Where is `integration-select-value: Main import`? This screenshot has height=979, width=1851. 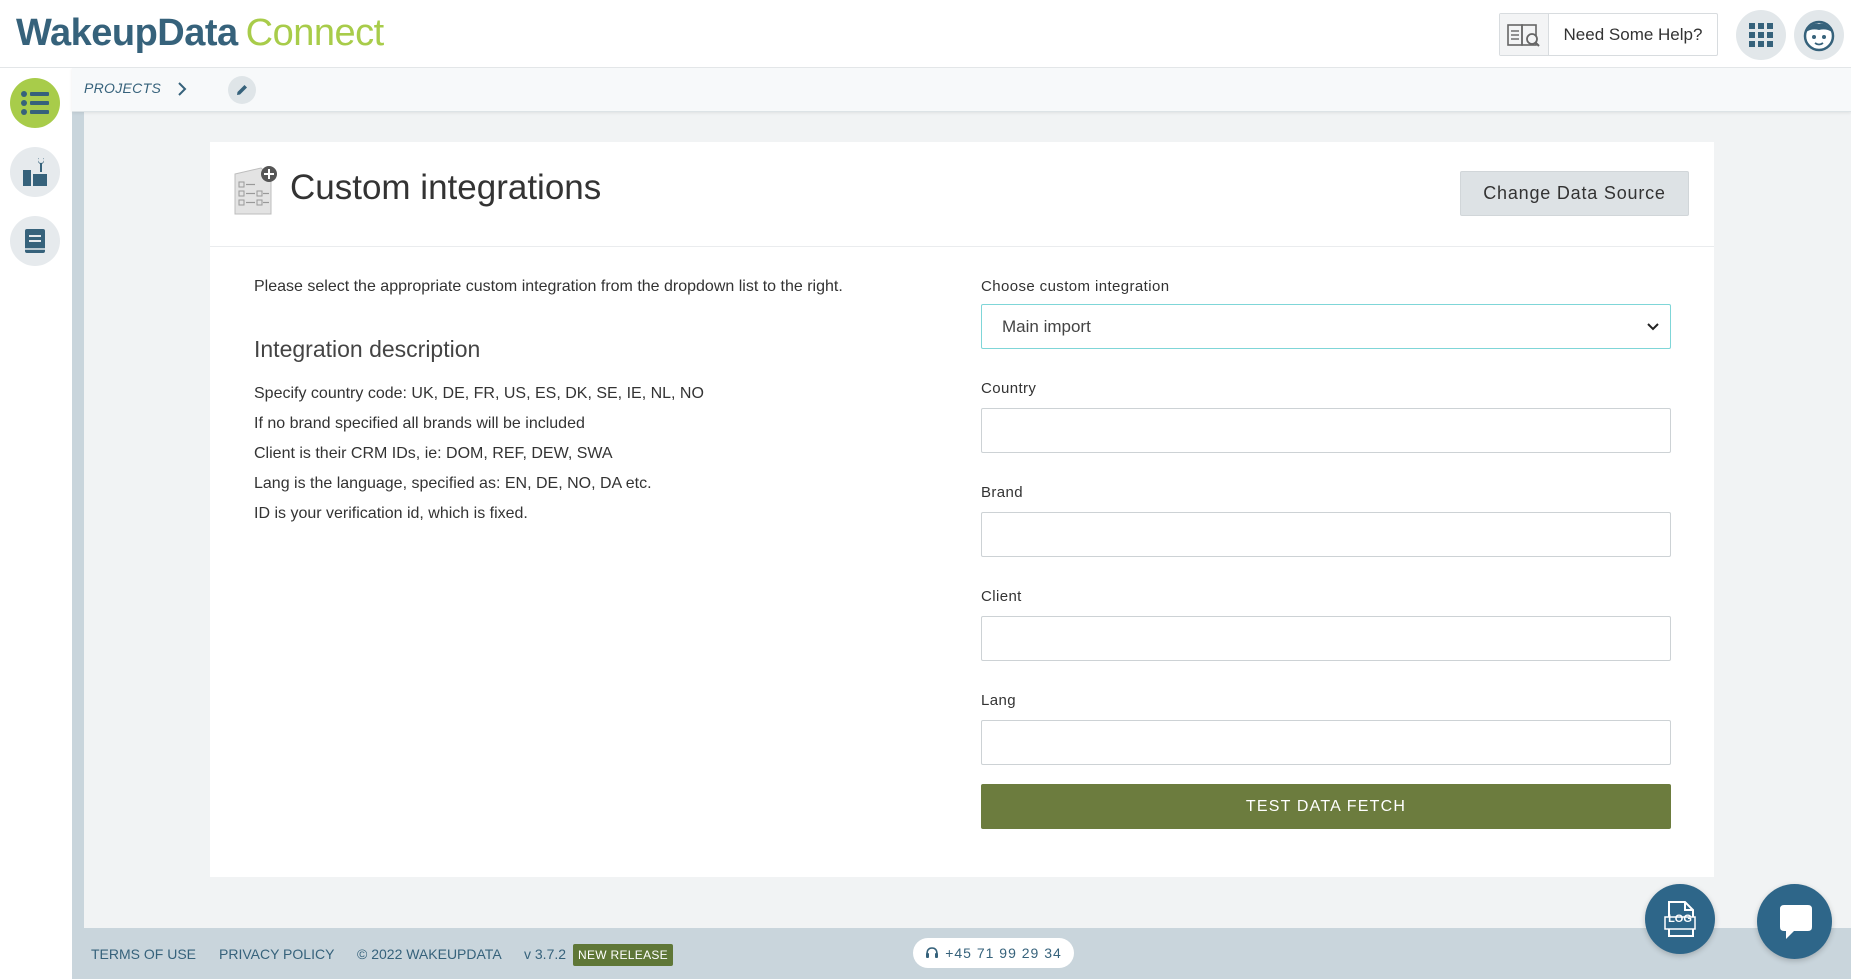
integration-select-value: Main import is located at coordinates (1046, 326).